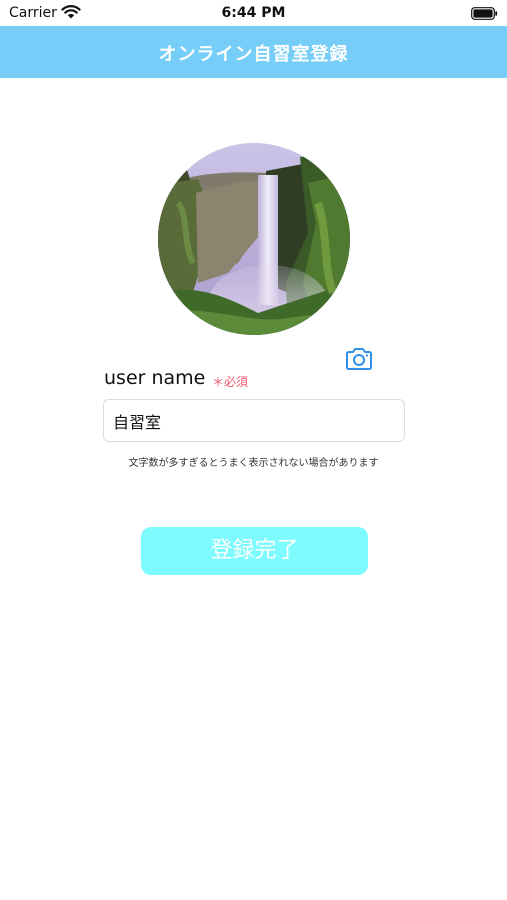  What do you see at coordinates (254, 551) in the screenshot?
I see `register-complete-button: 登録完了` at bounding box center [254, 551].